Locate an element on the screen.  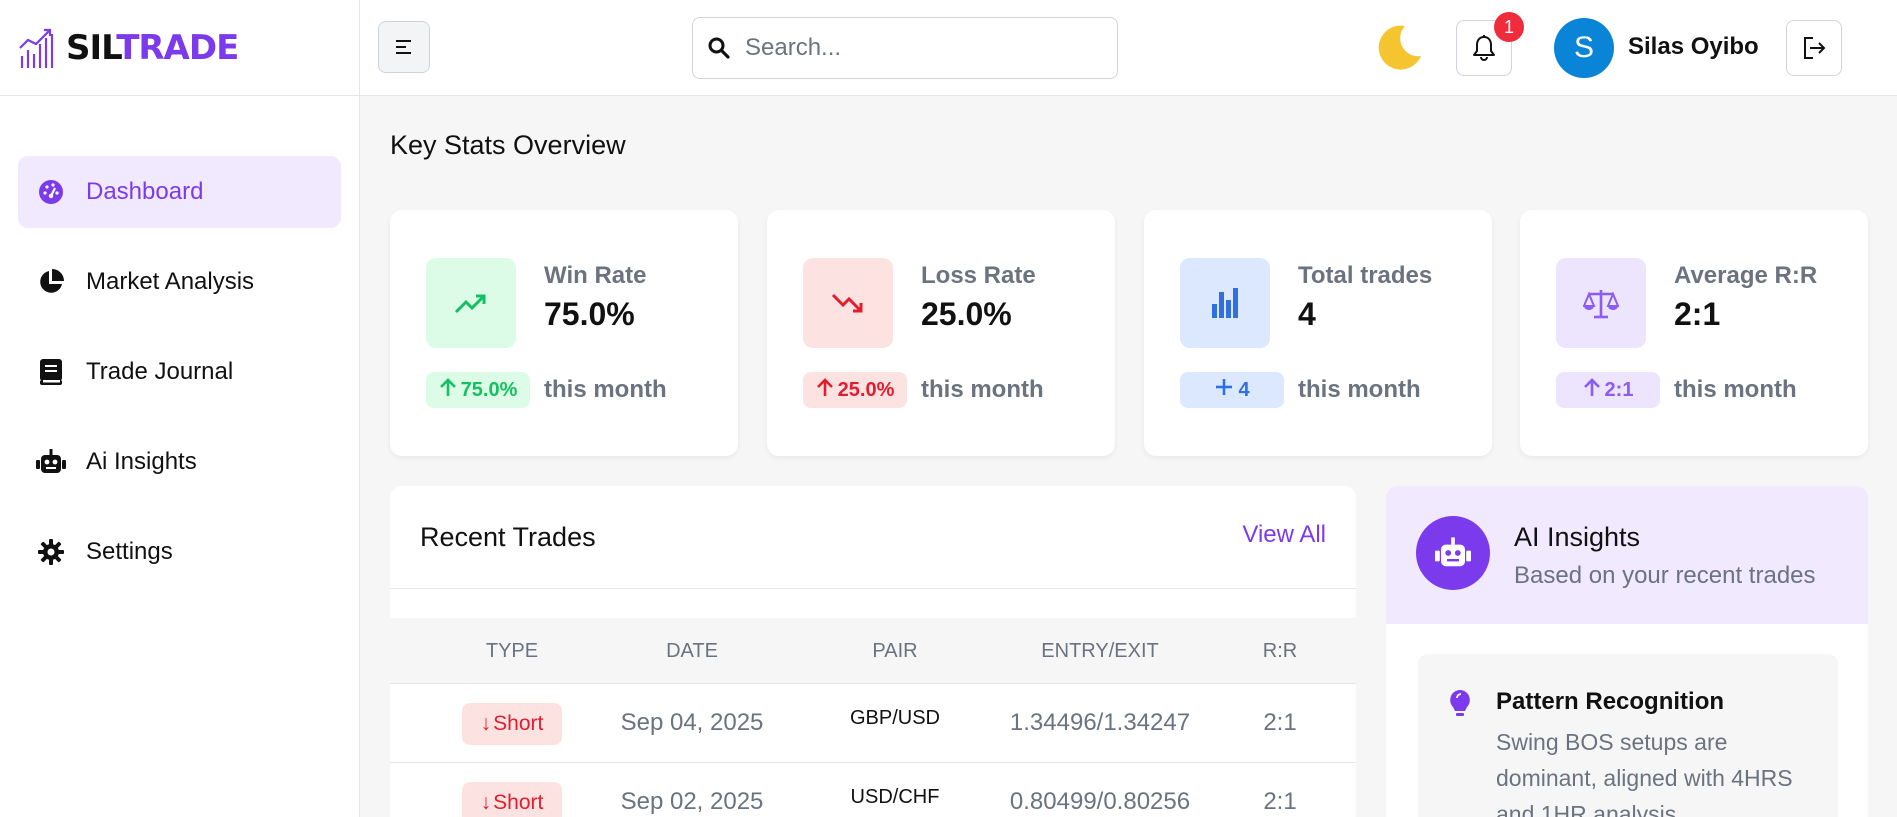
menu-toggle-button is located at coordinates (404, 47).